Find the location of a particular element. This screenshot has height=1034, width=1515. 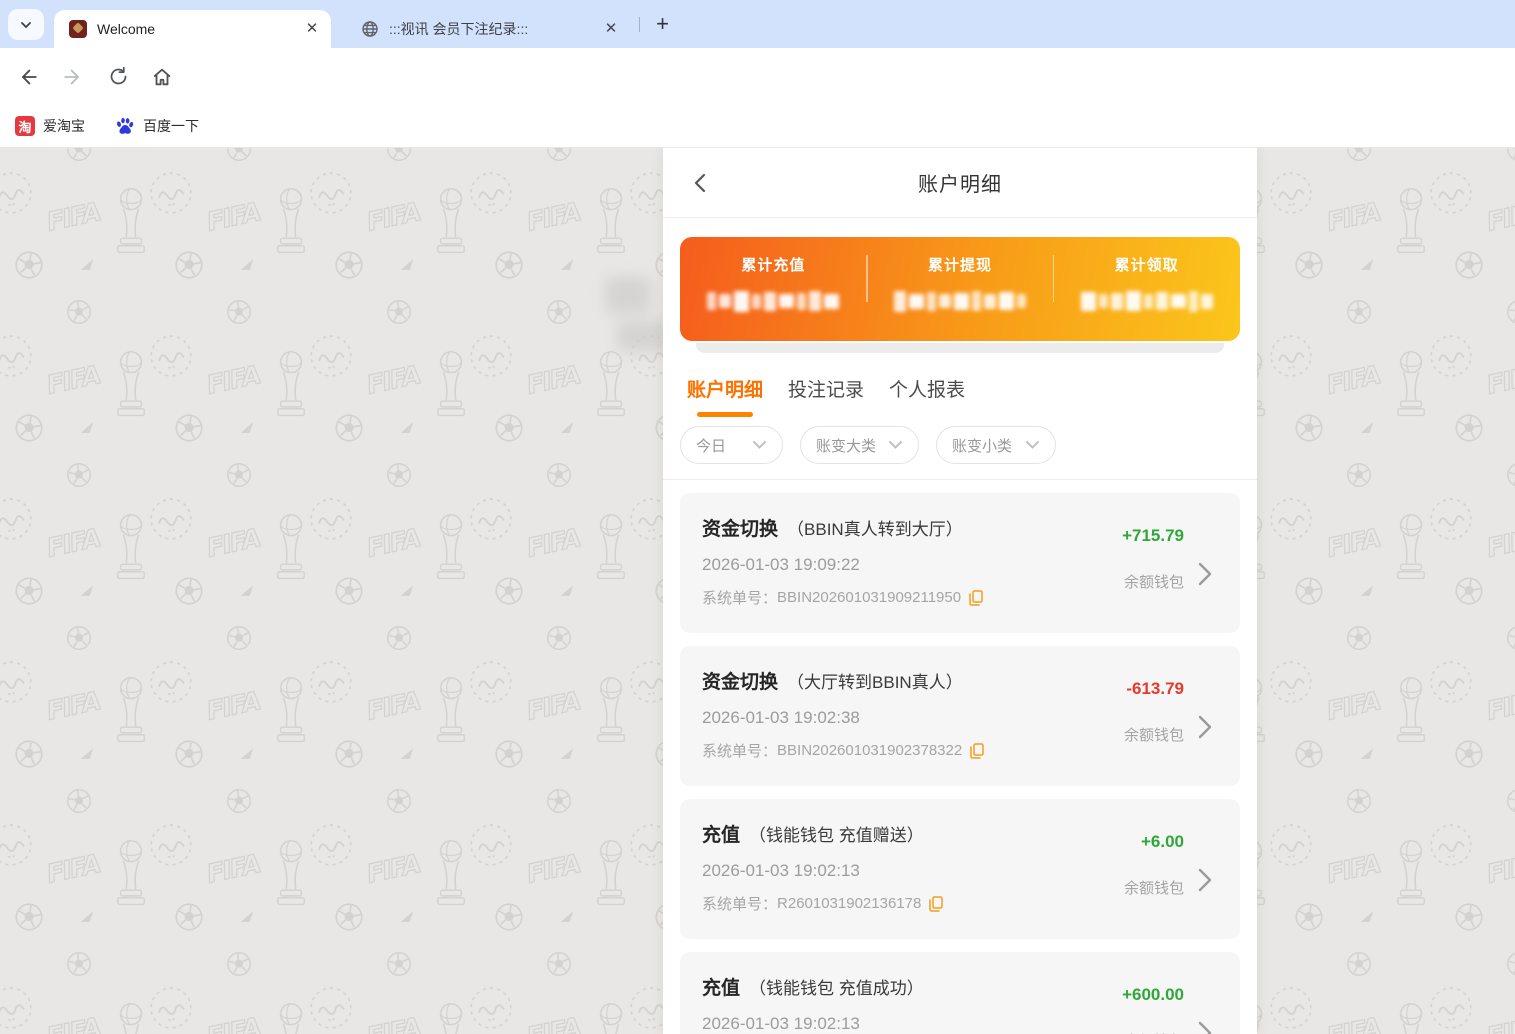

section-tabs: 账户明细 投注记录 个人报表 is located at coordinates (960, 385).